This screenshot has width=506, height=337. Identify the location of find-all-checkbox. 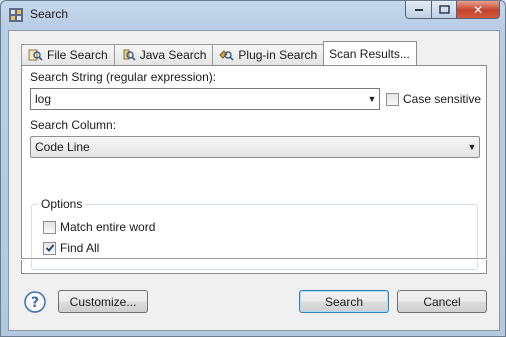
(49, 248).